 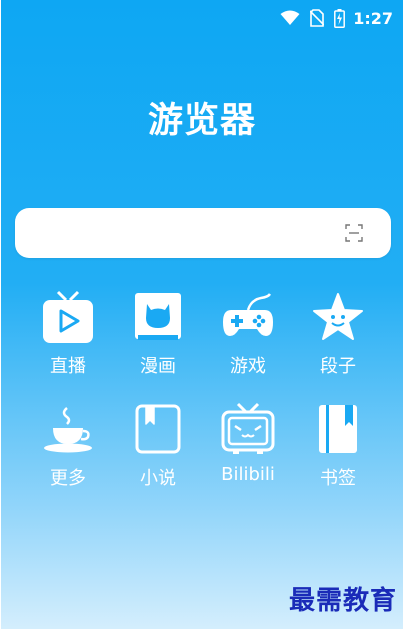 I want to click on tile-comic: 漫画, so click(x=158, y=336).